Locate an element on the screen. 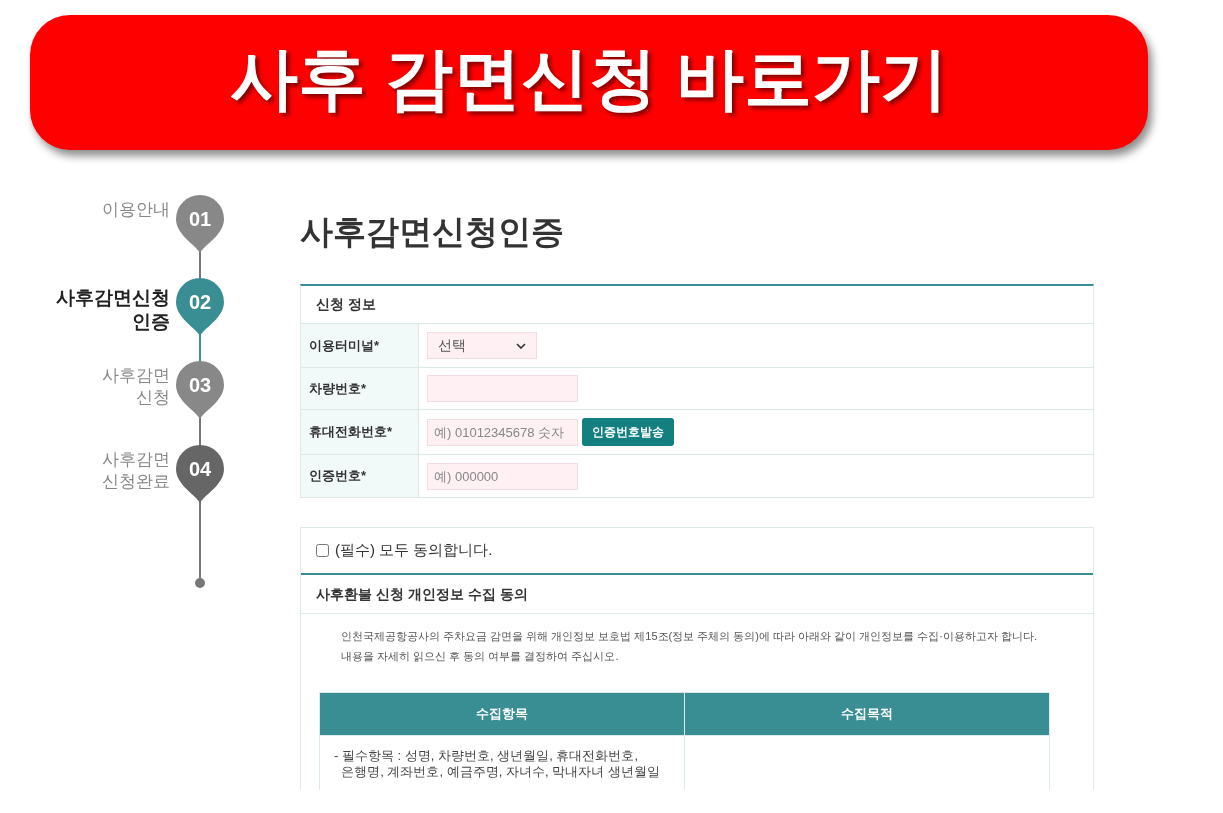 Image resolution: width=1223 pixels, height=813 pixels. step-label: 사후감면신청 인증 is located at coordinates (113, 310).